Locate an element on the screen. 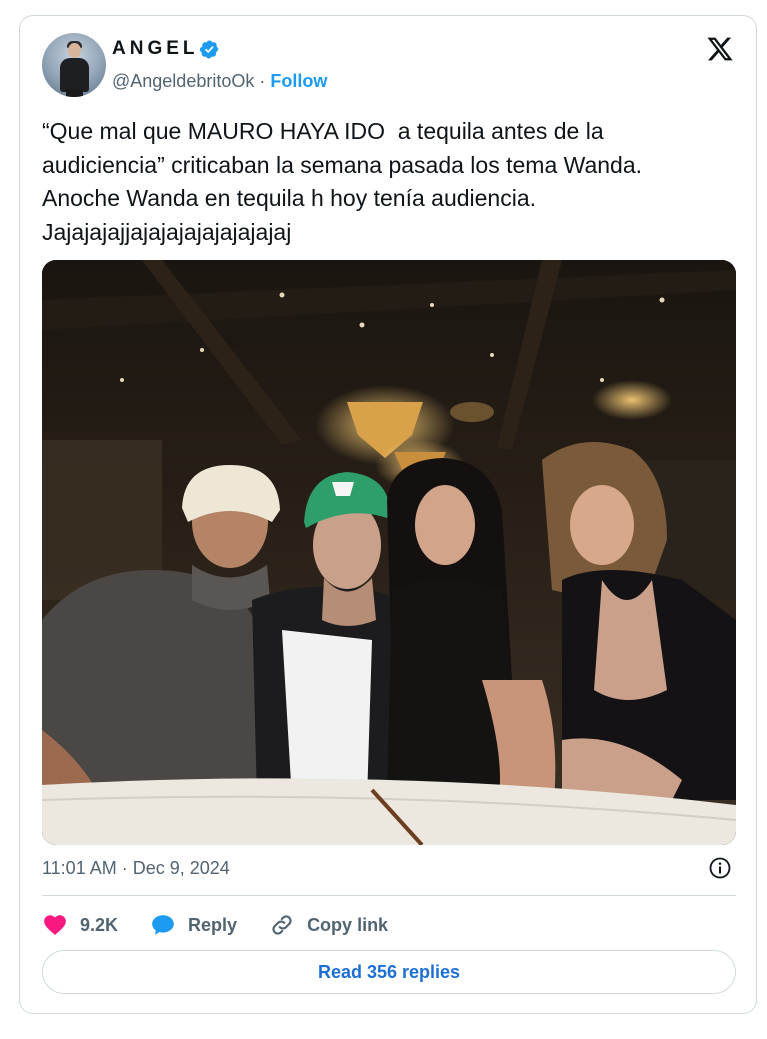 Image resolution: width=767 pixels, height=1039 pixels. author-handle: @AngeldebritoOk is located at coordinates (183, 81).